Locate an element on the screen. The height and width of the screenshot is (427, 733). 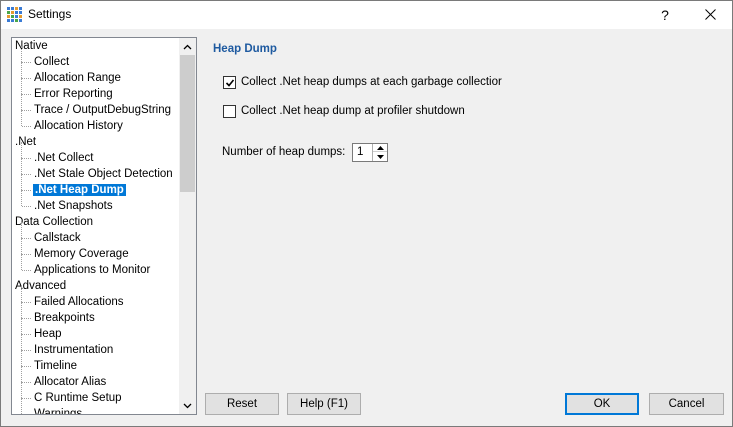
scroll-up-button is located at coordinates (187, 46).